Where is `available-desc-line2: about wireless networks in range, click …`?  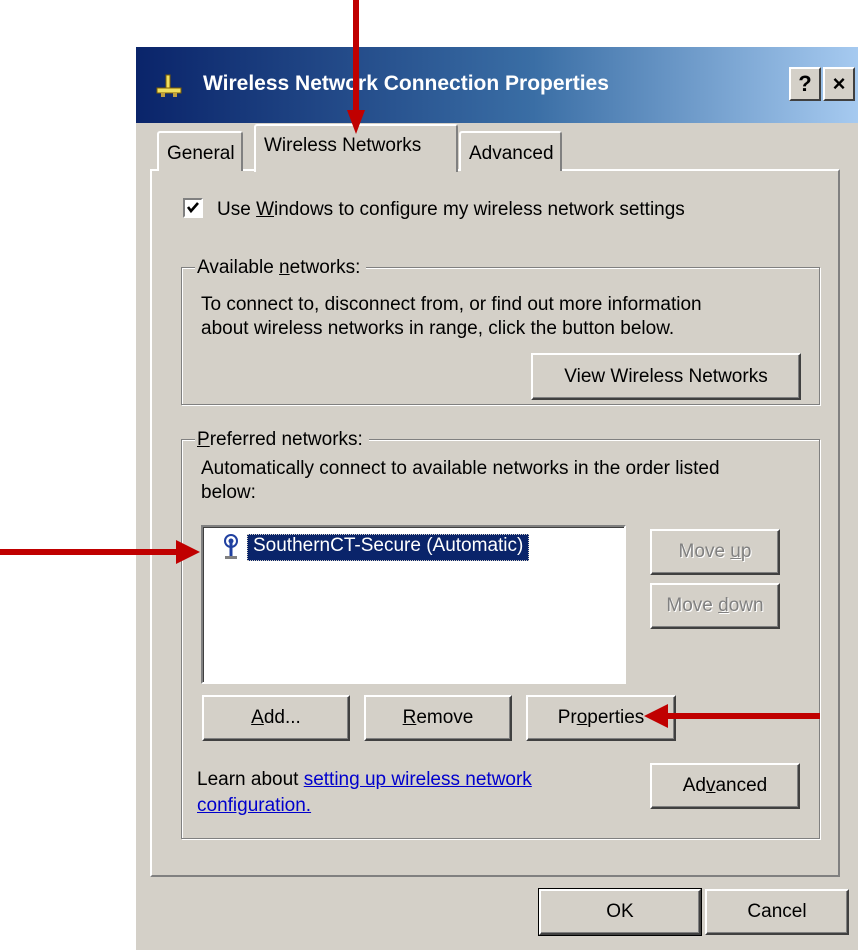 available-desc-line2: about wireless networks in range, click … is located at coordinates (438, 328).